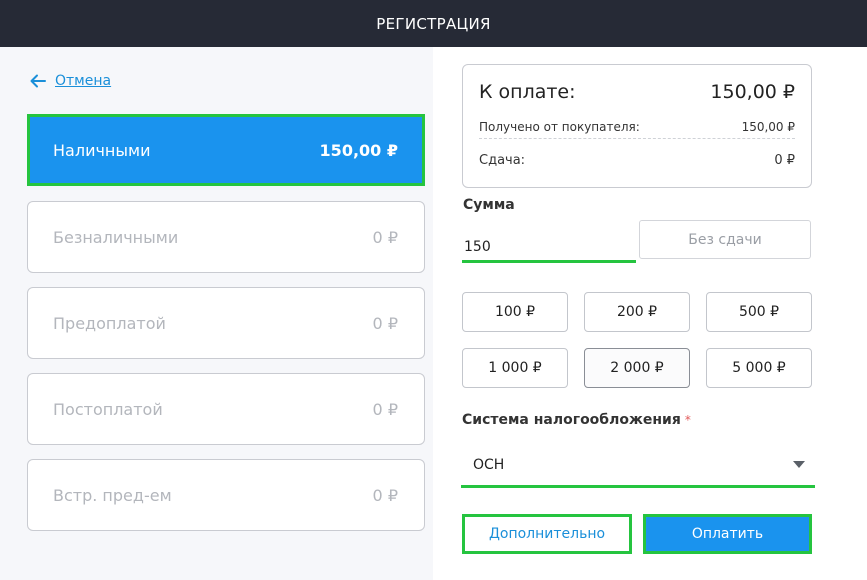  Describe the element at coordinates (638, 466) in the screenshot. I see `tax-system-select: ОСН` at that location.